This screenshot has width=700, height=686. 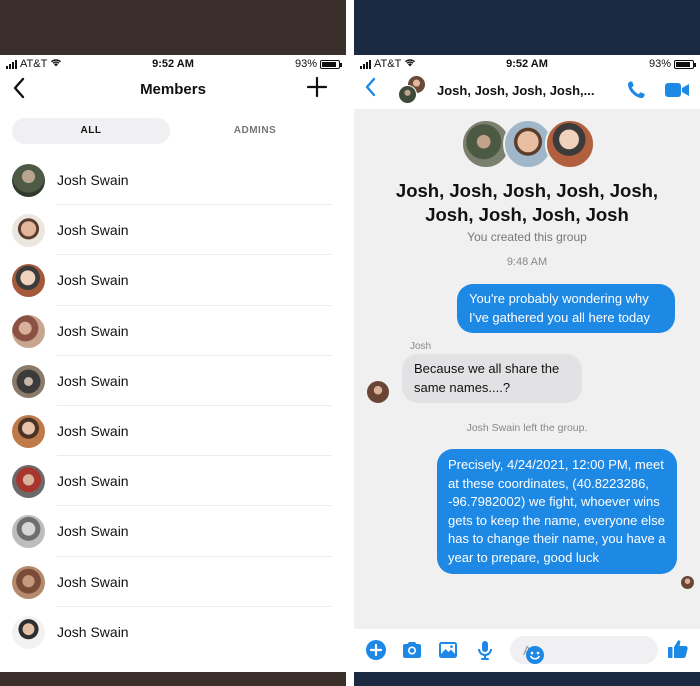 What do you see at coordinates (527, 237) in the screenshot?
I see `group-created-notice: You created this group` at bounding box center [527, 237].